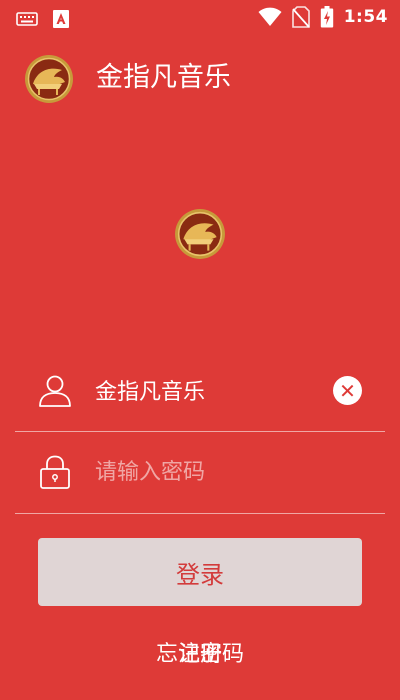 The height and width of the screenshot is (700, 400). Describe the element at coordinates (200, 18) in the screenshot. I see `status-bar: 1:54` at that location.